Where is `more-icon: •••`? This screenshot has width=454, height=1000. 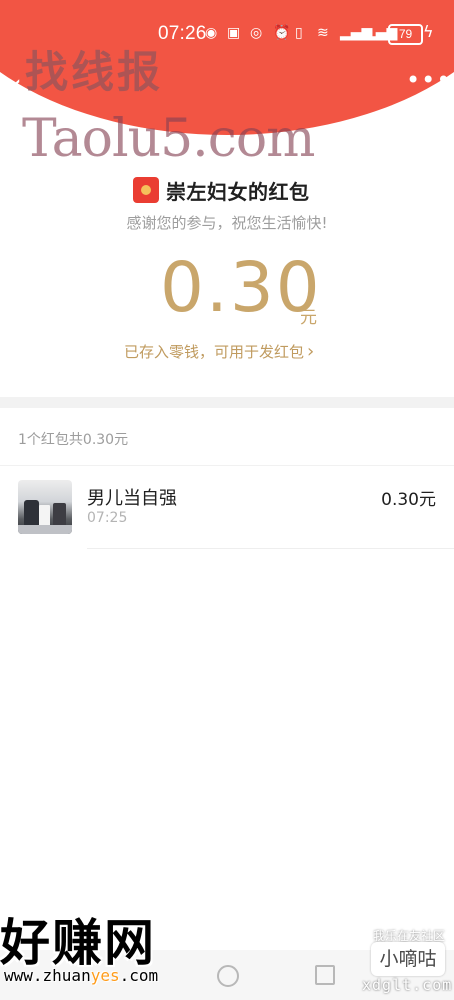
more-icon: ••• is located at coordinates (429, 80).